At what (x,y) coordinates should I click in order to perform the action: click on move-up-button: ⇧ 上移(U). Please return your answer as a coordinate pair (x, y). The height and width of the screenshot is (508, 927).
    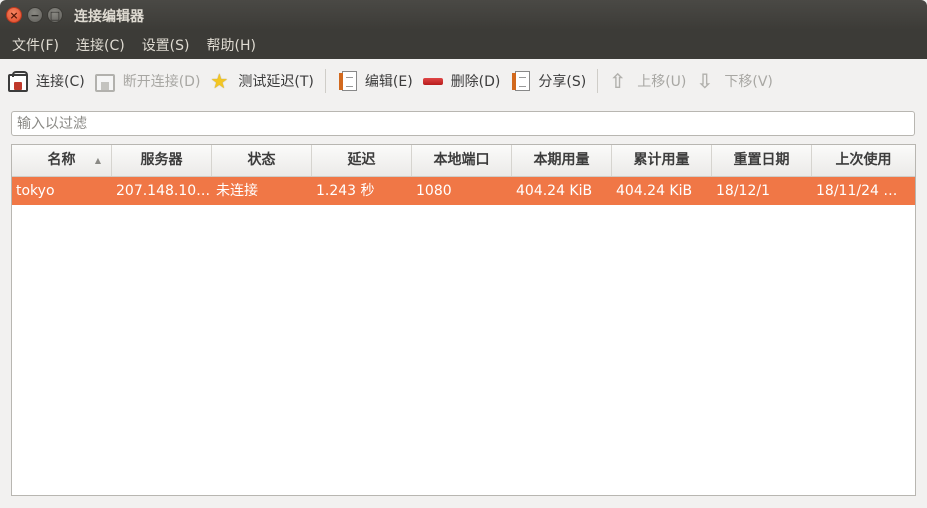
    Looking at the image, I should click on (647, 81).